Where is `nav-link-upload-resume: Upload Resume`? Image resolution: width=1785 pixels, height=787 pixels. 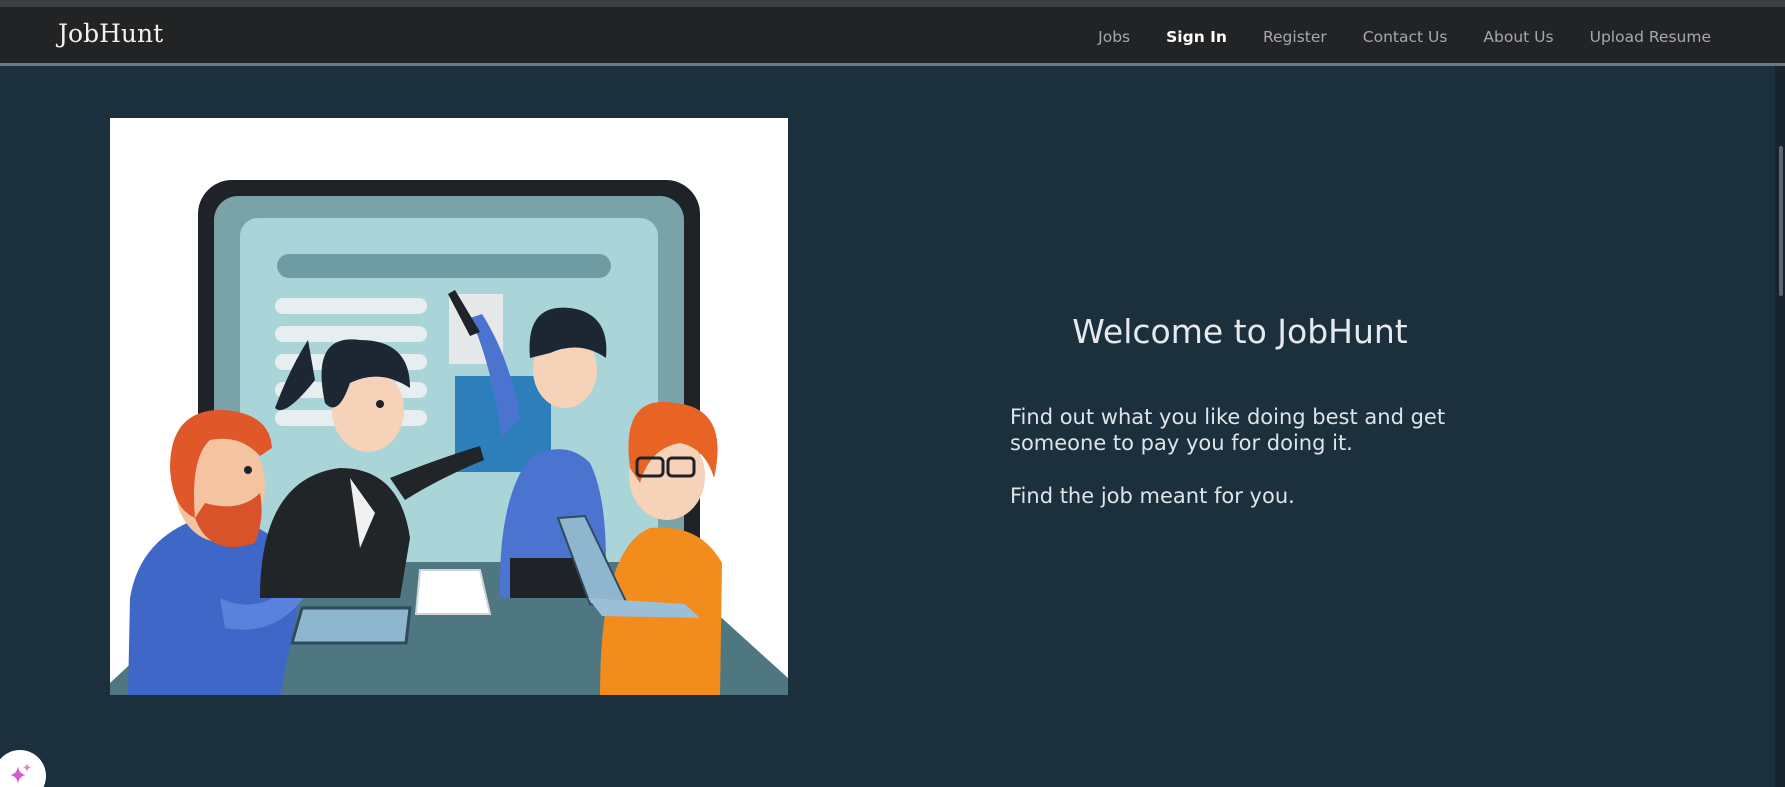
nav-link-upload-resume: Upload Resume is located at coordinates (1650, 37).